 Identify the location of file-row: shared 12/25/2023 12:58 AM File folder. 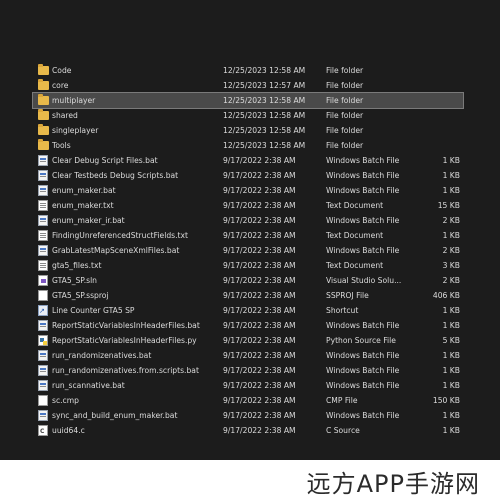
(248, 115).